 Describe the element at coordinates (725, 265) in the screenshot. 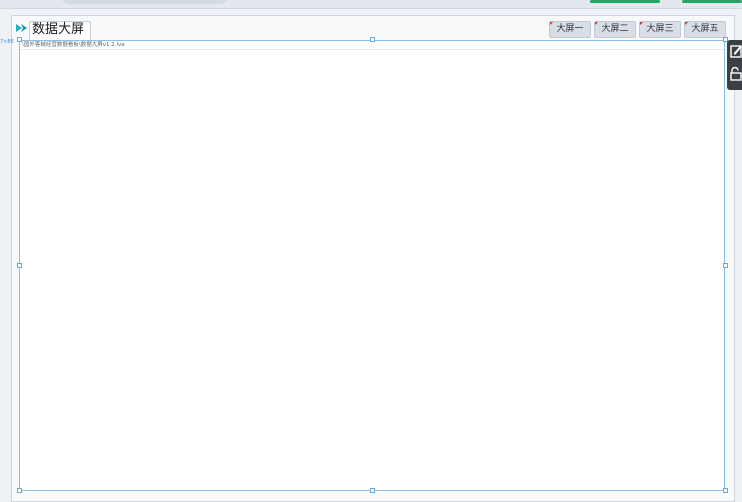

I see `resize-handle-right` at that location.